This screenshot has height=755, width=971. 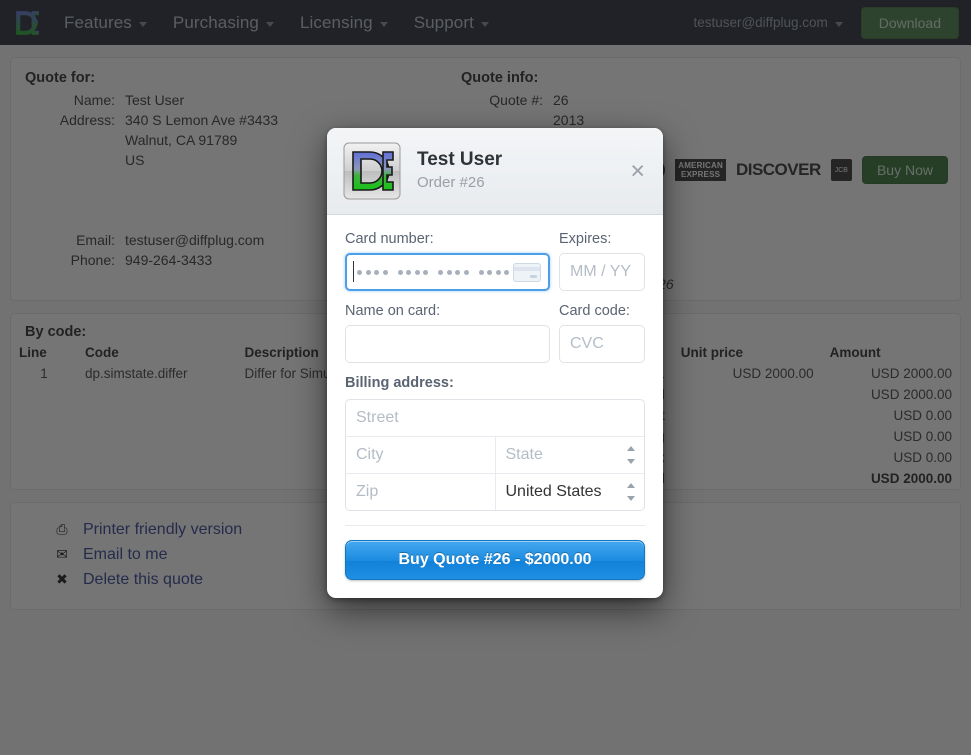 I want to click on country-select, so click(x=569, y=492).